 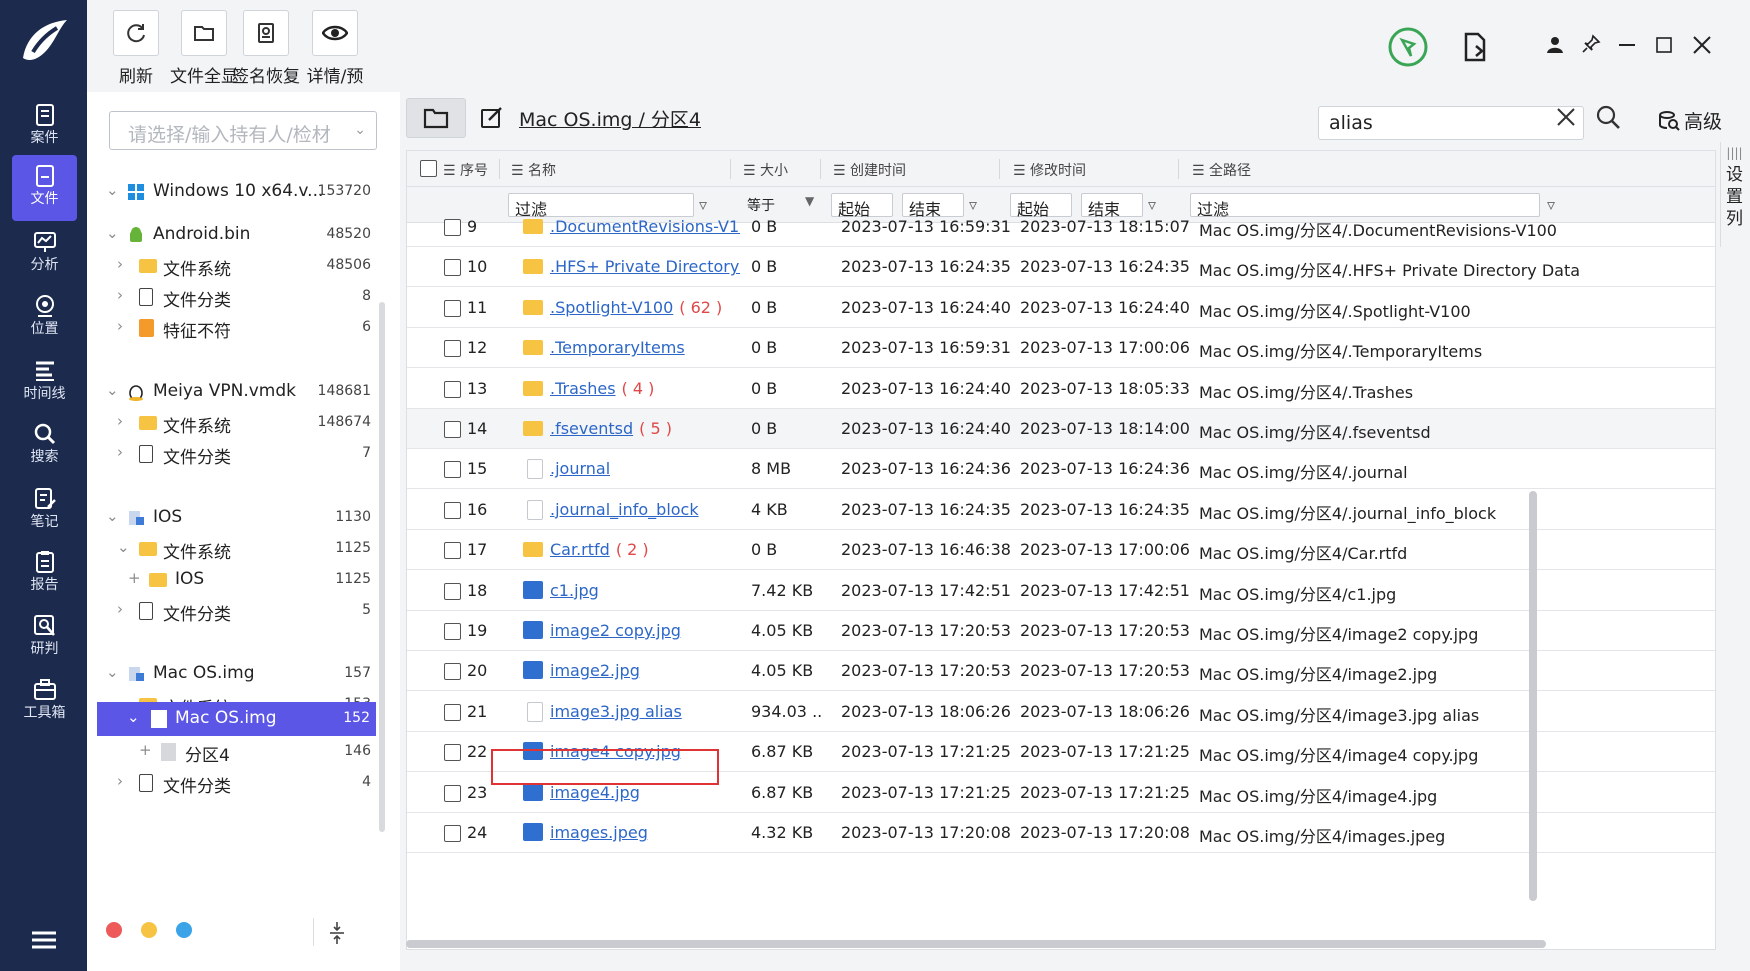 What do you see at coordinates (1627, 45) in the screenshot?
I see `minimize-icon` at bounding box center [1627, 45].